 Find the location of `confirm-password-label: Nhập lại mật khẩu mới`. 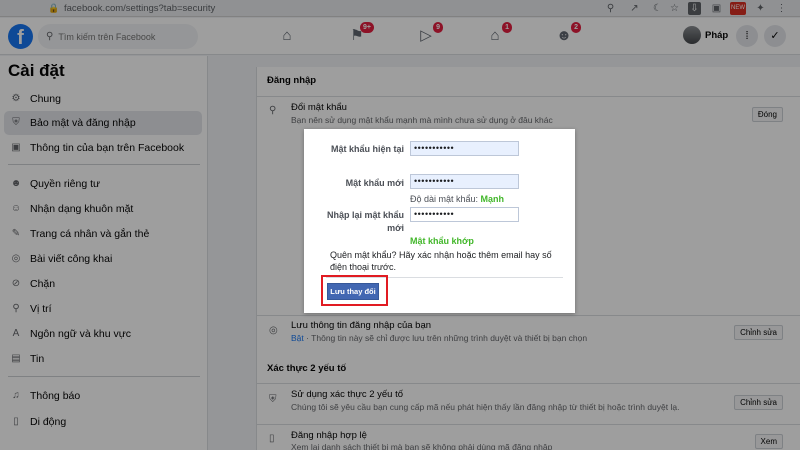

confirm-password-label: Nhập lại mật khẩu mới is located at coordinates (365, 221).